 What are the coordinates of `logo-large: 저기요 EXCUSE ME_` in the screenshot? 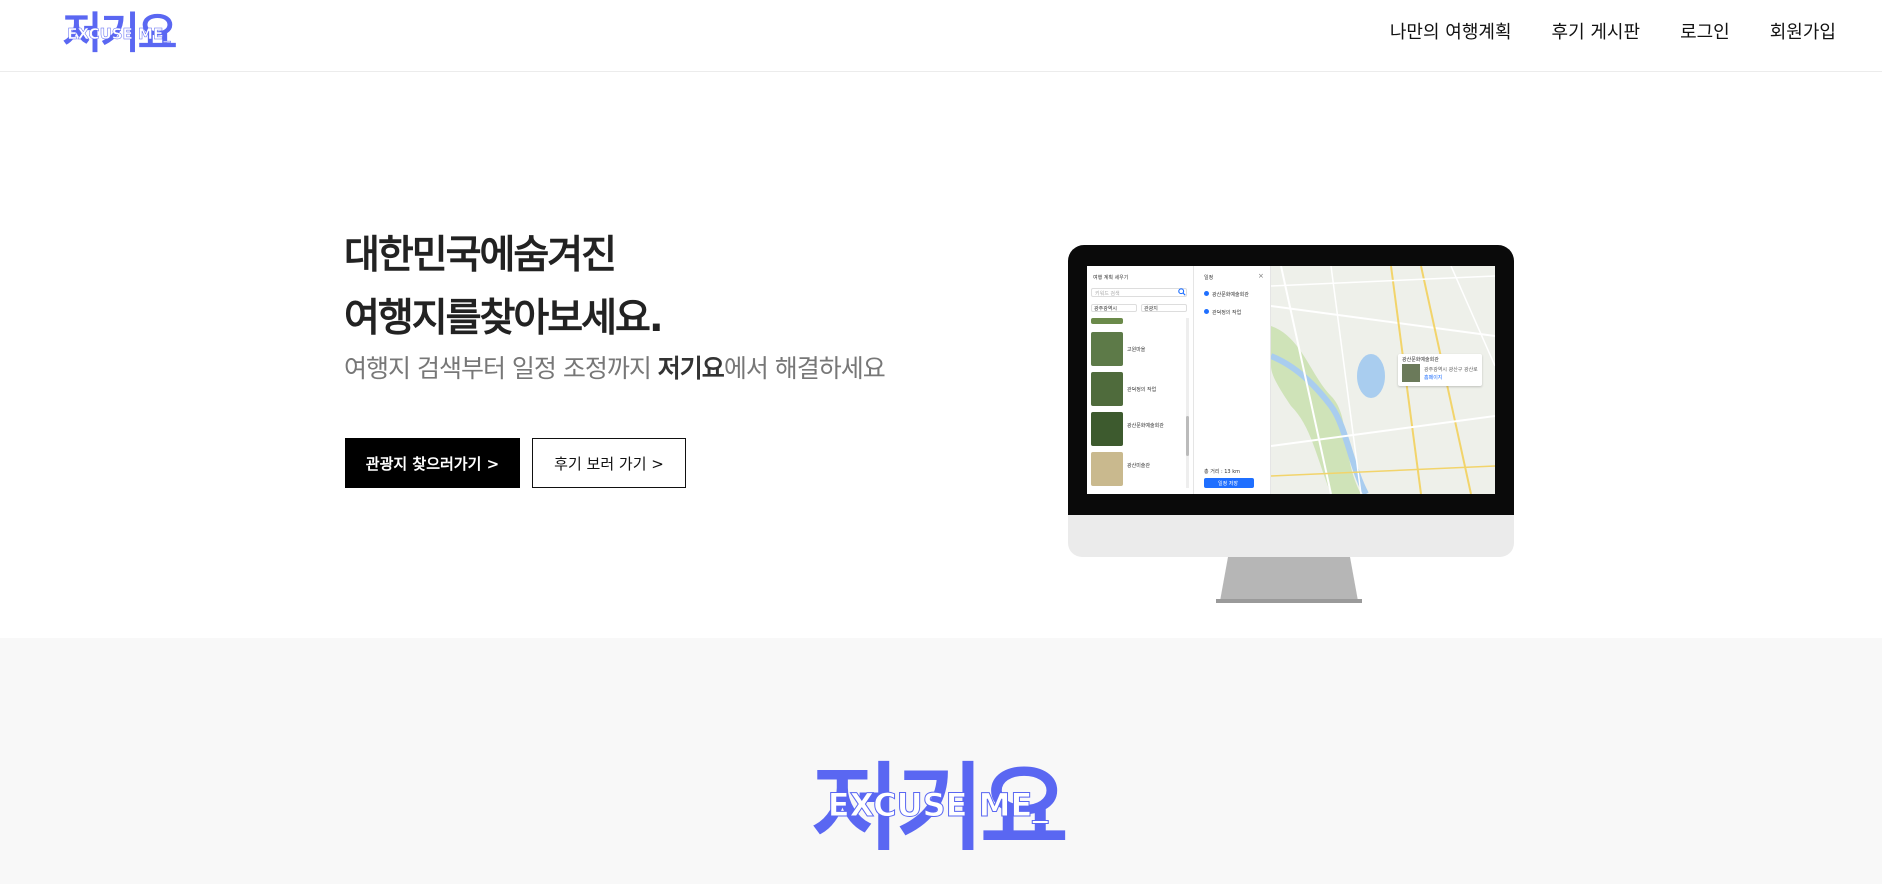 It's located at (941, 804).